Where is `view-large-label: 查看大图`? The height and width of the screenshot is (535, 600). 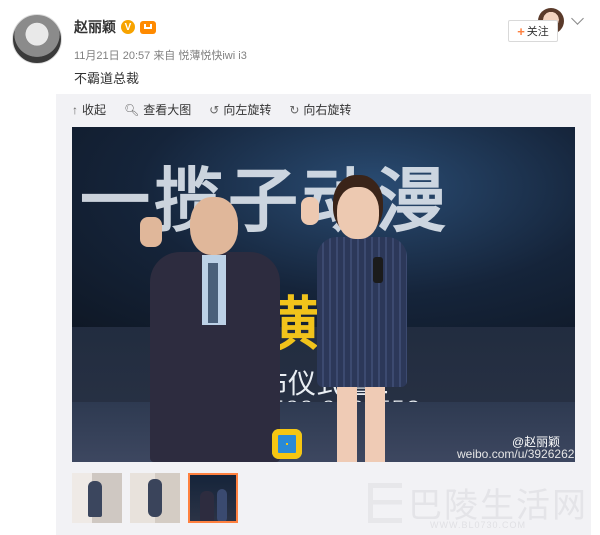 view-large-label: 查看大图 is located at coordinates (167, 110).